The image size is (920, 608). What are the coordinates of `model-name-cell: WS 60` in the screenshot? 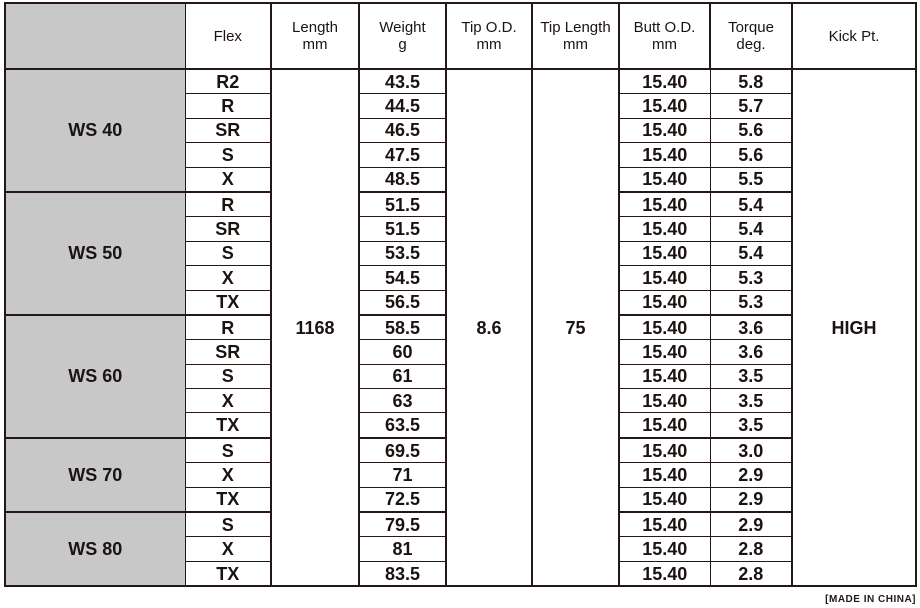 It's located at (95, 376).